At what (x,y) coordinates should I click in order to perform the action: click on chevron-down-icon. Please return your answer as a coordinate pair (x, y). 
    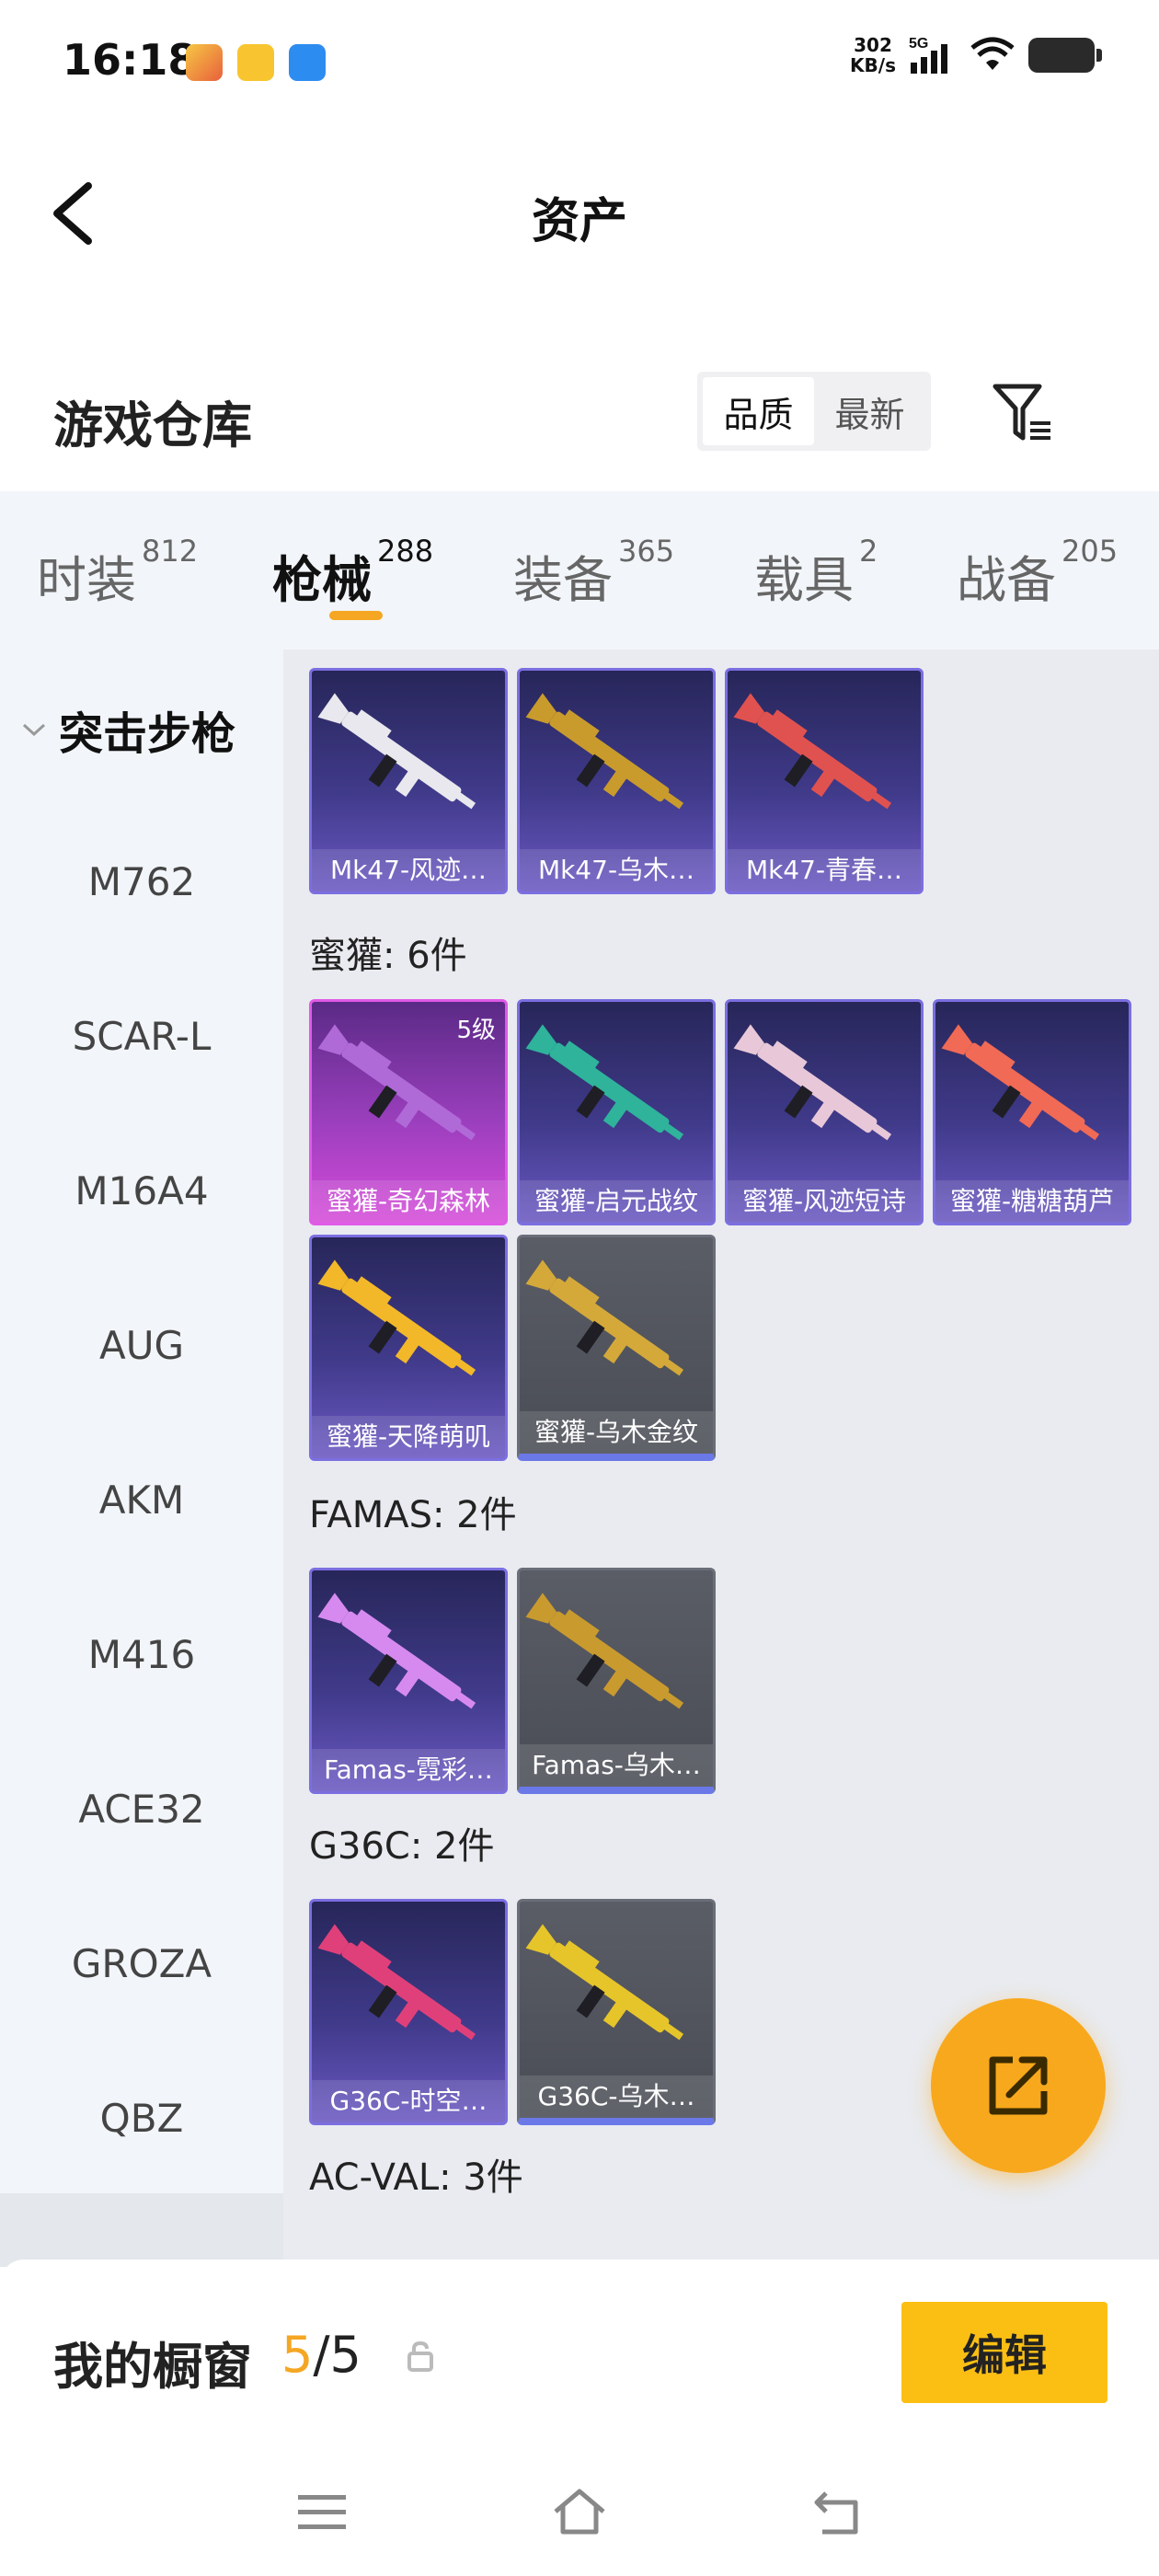
    Looking at the image, I should click on (34, 730).